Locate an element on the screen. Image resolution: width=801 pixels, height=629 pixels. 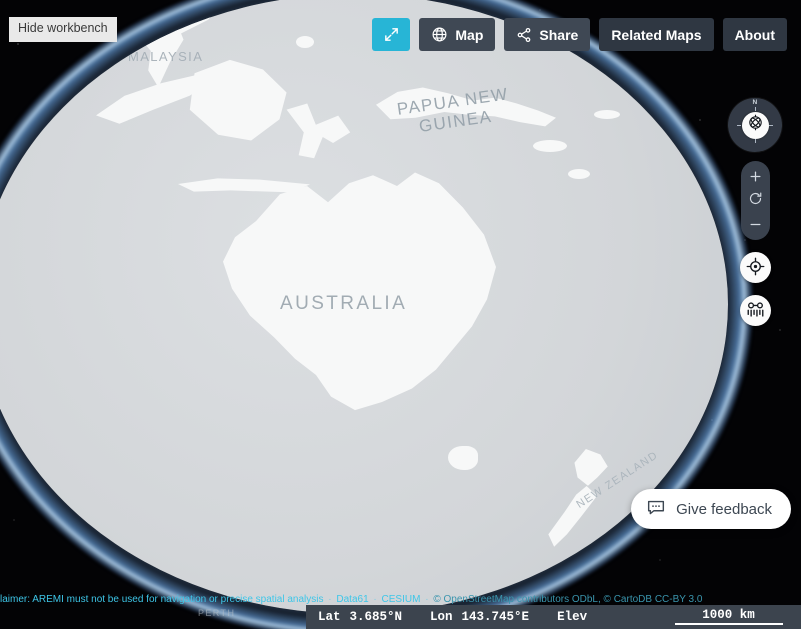
latitude-readout: Lat 3.685°N is located at coordinates (360, 617).